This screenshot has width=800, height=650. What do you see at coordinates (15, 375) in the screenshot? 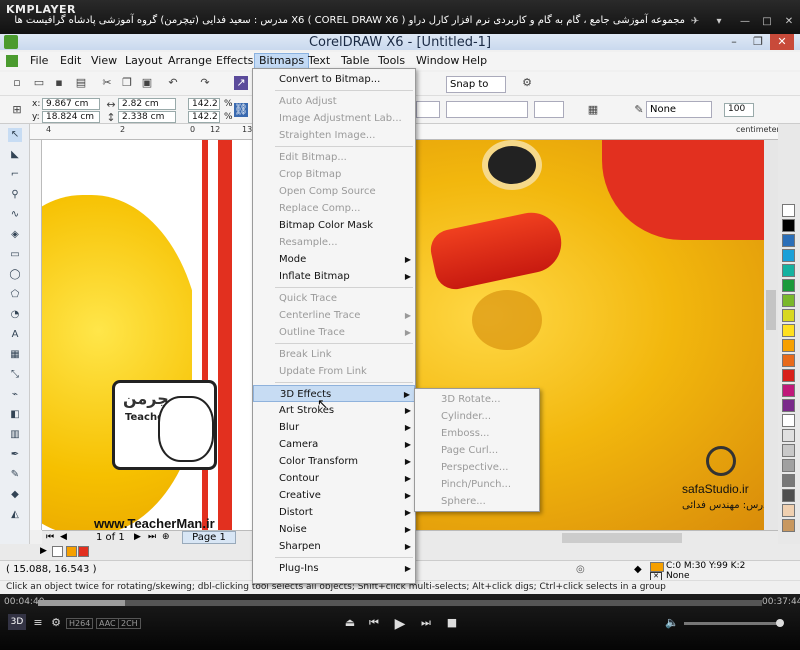
I see `dimension-tool-icon: ⤡` at bounding box center [15, 375].